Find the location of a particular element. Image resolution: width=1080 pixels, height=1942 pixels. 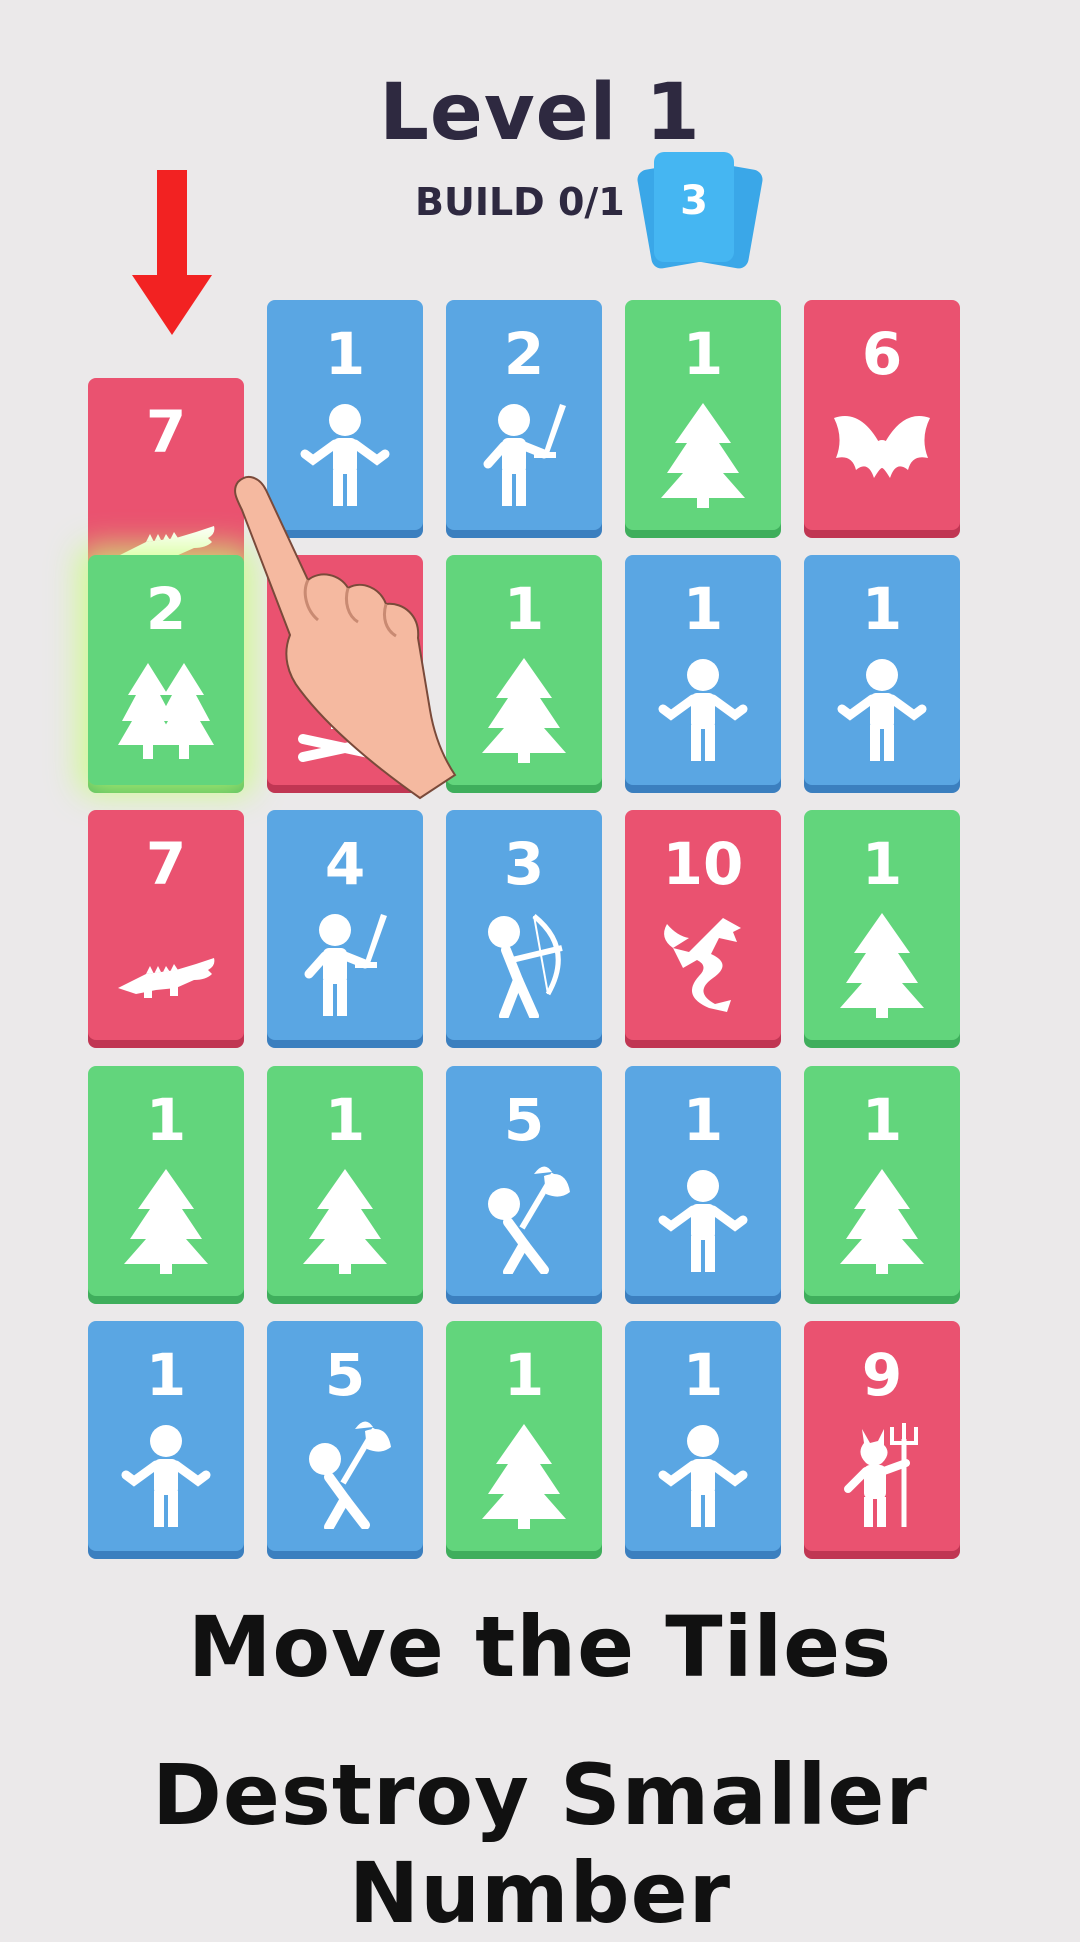

tile-value: 6 is located at coordinates (882, 354).